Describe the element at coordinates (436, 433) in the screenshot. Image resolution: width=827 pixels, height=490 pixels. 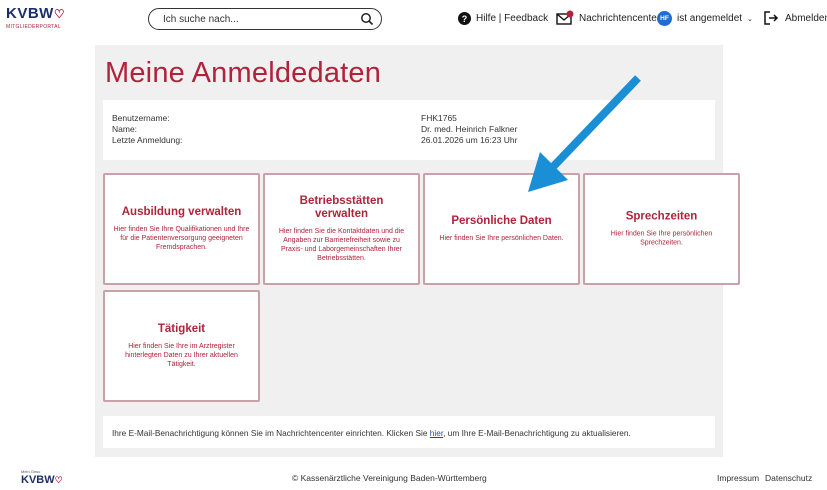
I see `notice-link: hier` at that location.